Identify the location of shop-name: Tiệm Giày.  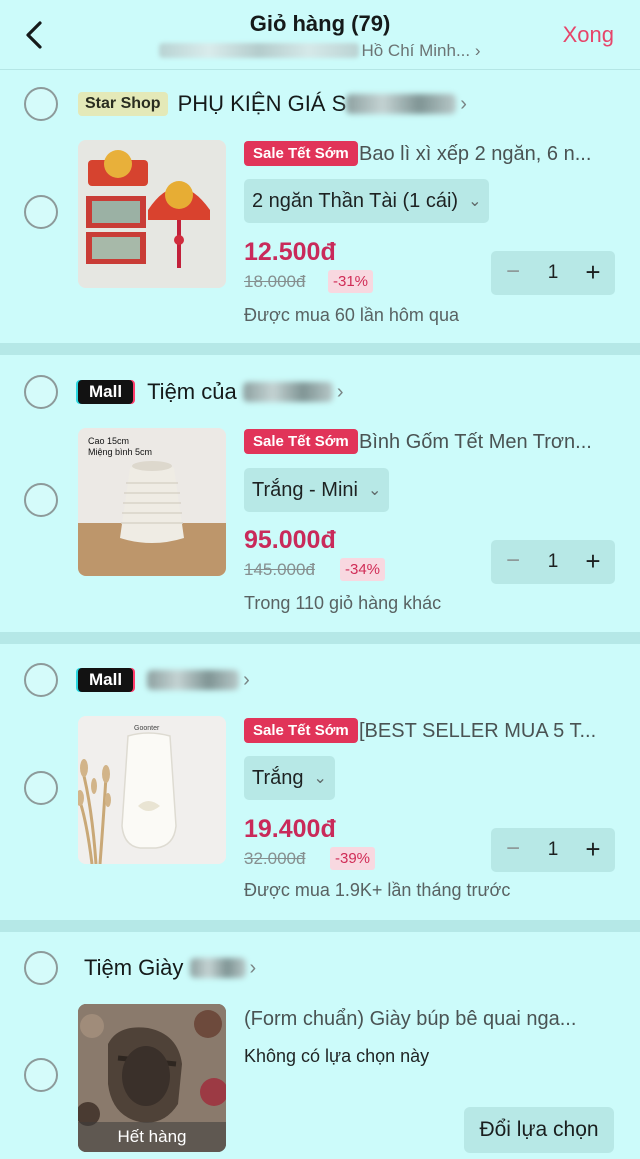
(165, 968).